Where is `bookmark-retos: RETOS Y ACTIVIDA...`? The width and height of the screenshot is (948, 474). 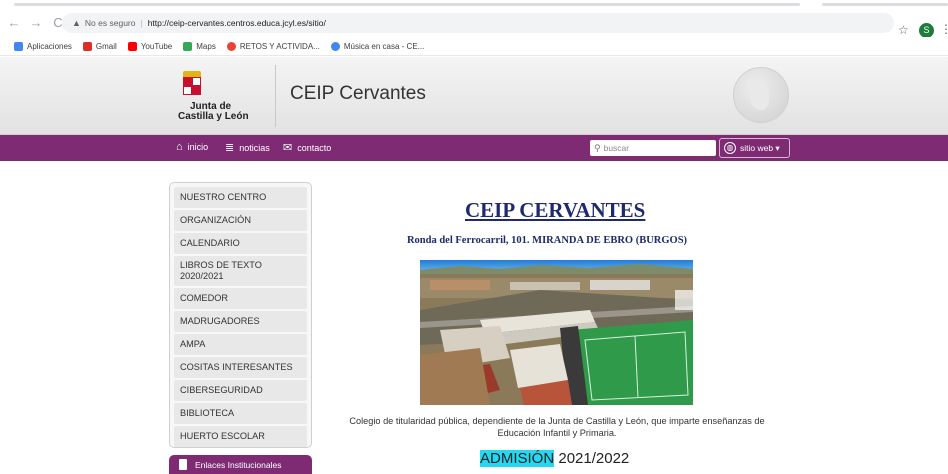 bookmark-retos: RETOS Y ACTIVIDA... is located at coordinates (273, 46).